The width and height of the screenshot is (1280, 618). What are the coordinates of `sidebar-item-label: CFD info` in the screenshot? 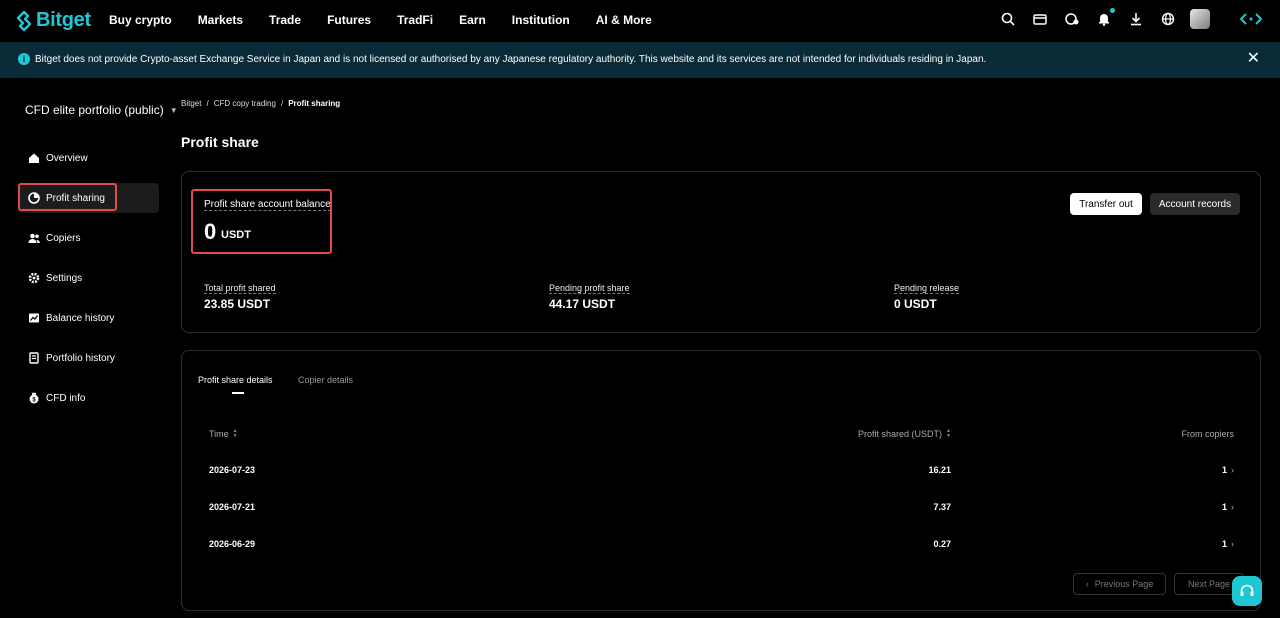 It's located at (66, 398).